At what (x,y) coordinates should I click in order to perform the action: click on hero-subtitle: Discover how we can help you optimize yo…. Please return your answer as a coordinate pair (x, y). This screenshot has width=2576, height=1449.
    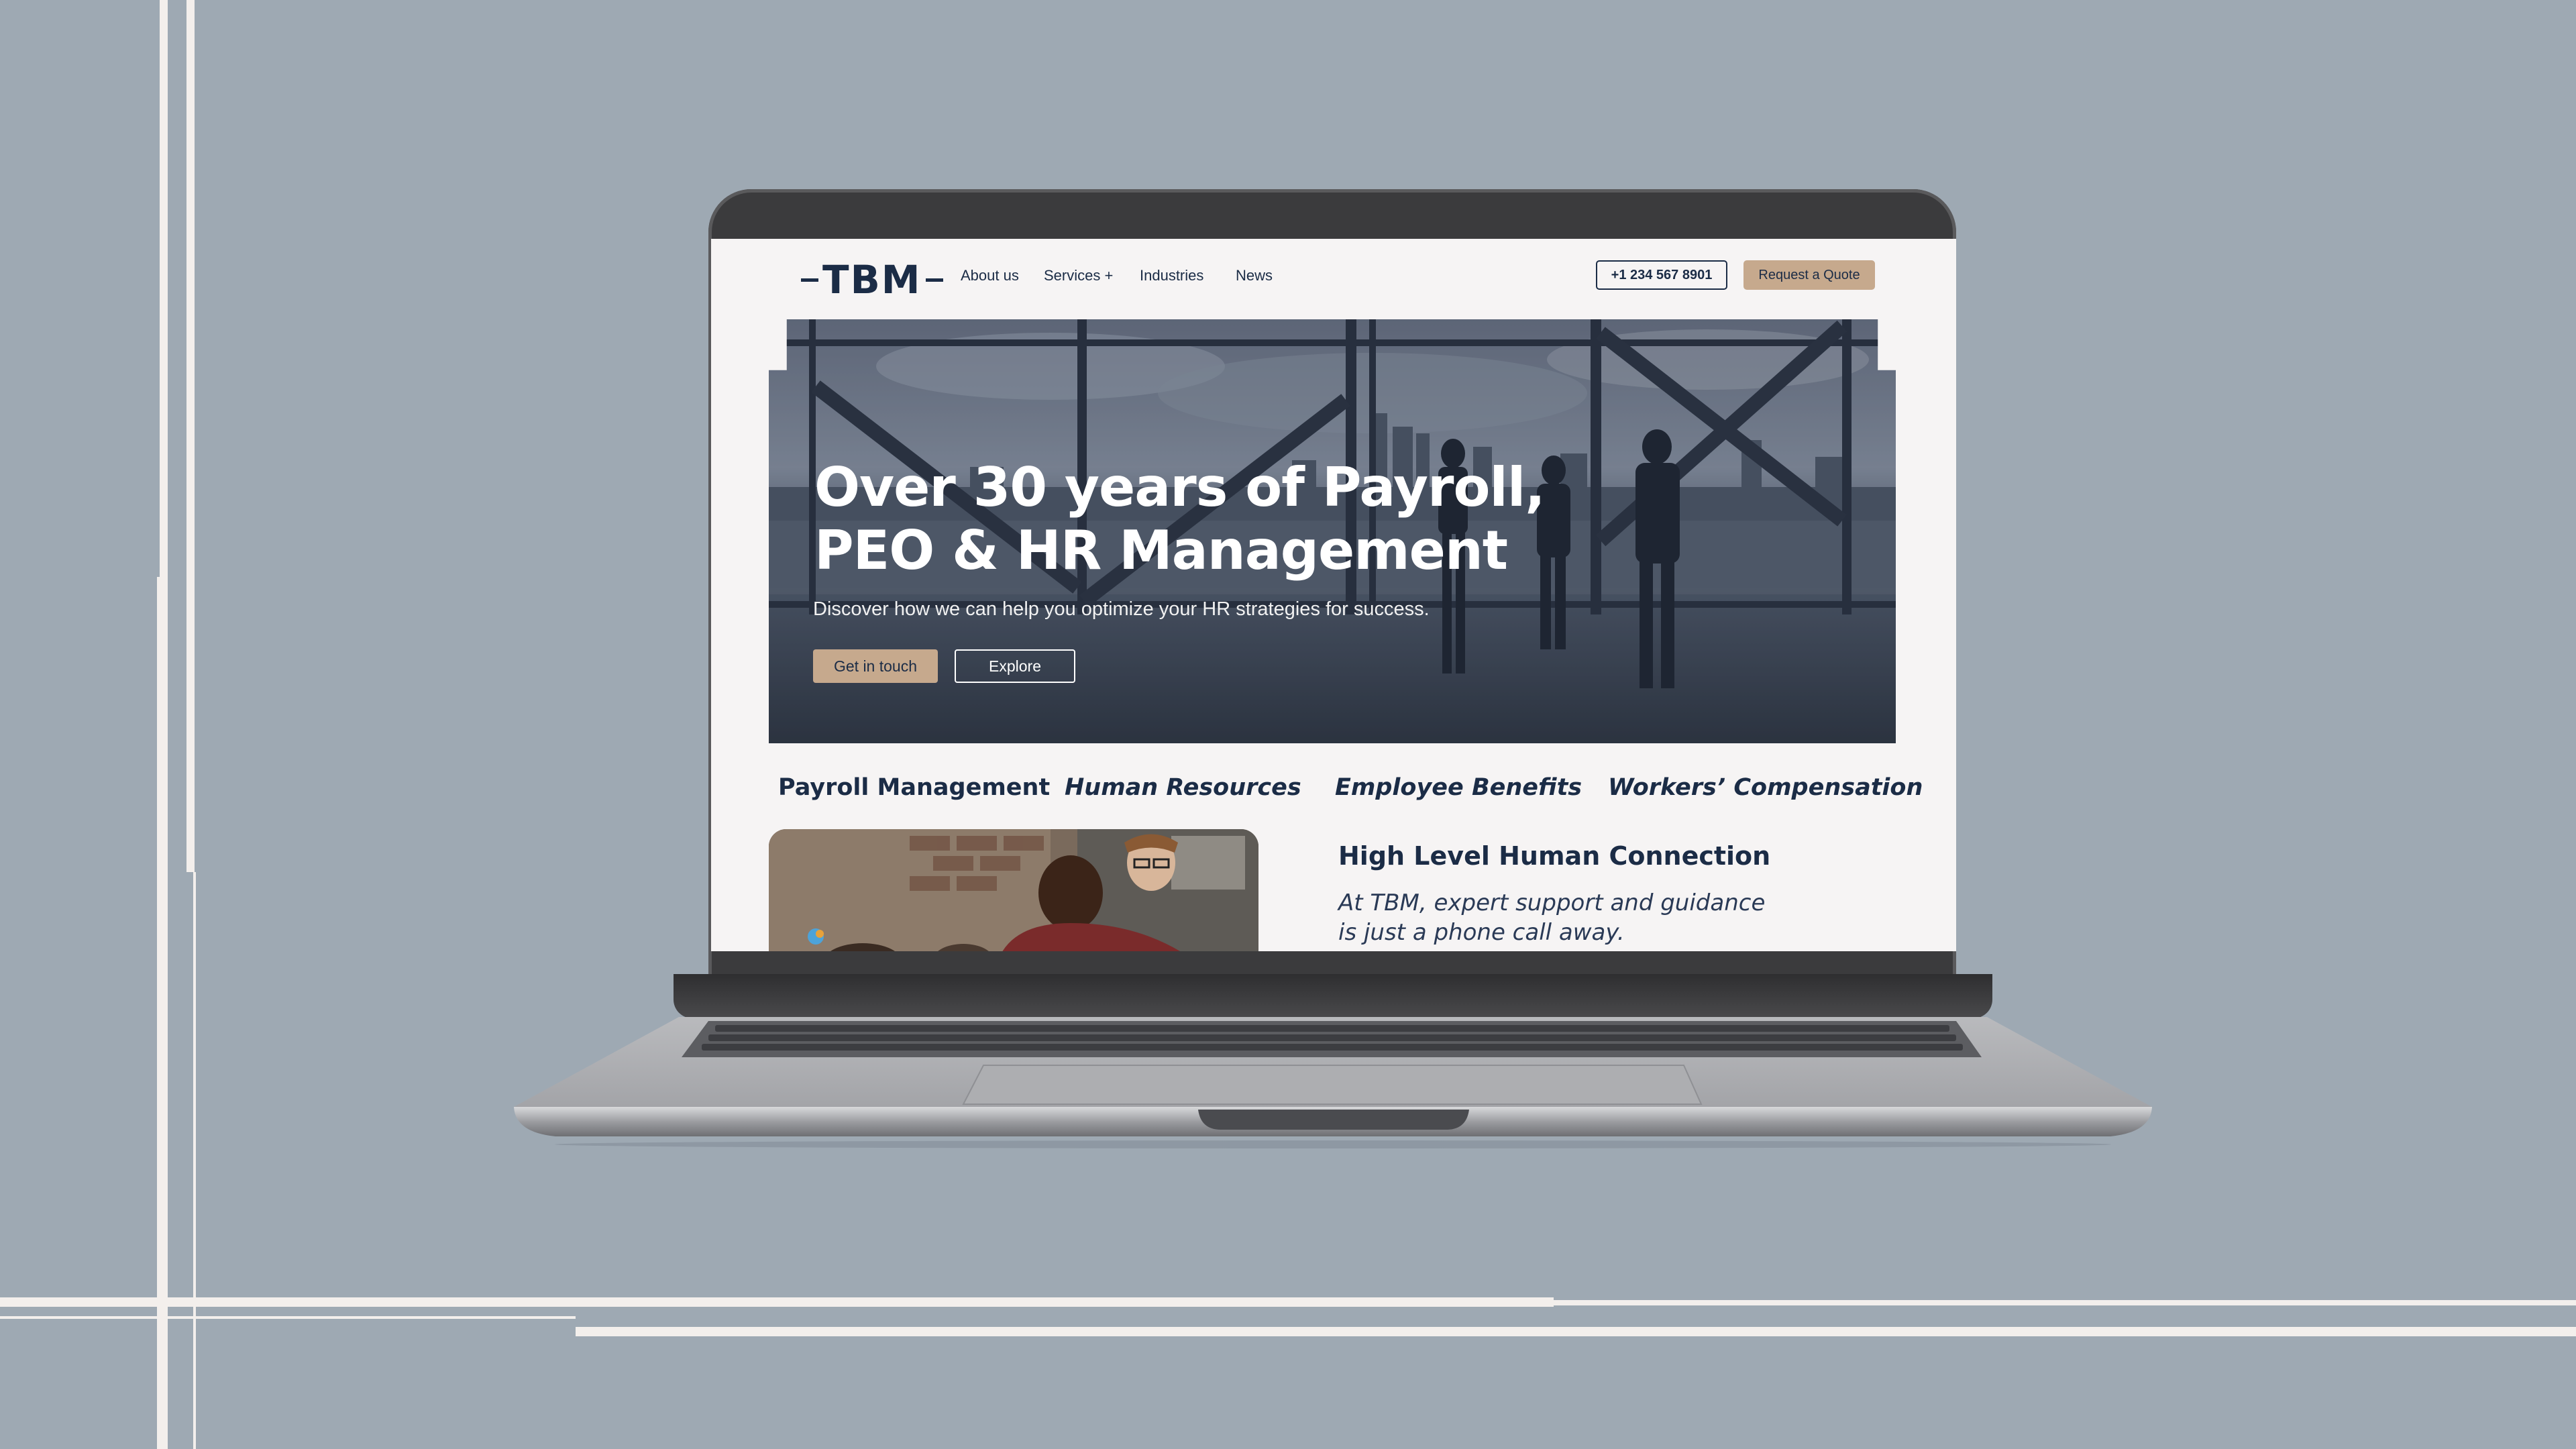
    Looking at the image, I should click on (1121, 609).